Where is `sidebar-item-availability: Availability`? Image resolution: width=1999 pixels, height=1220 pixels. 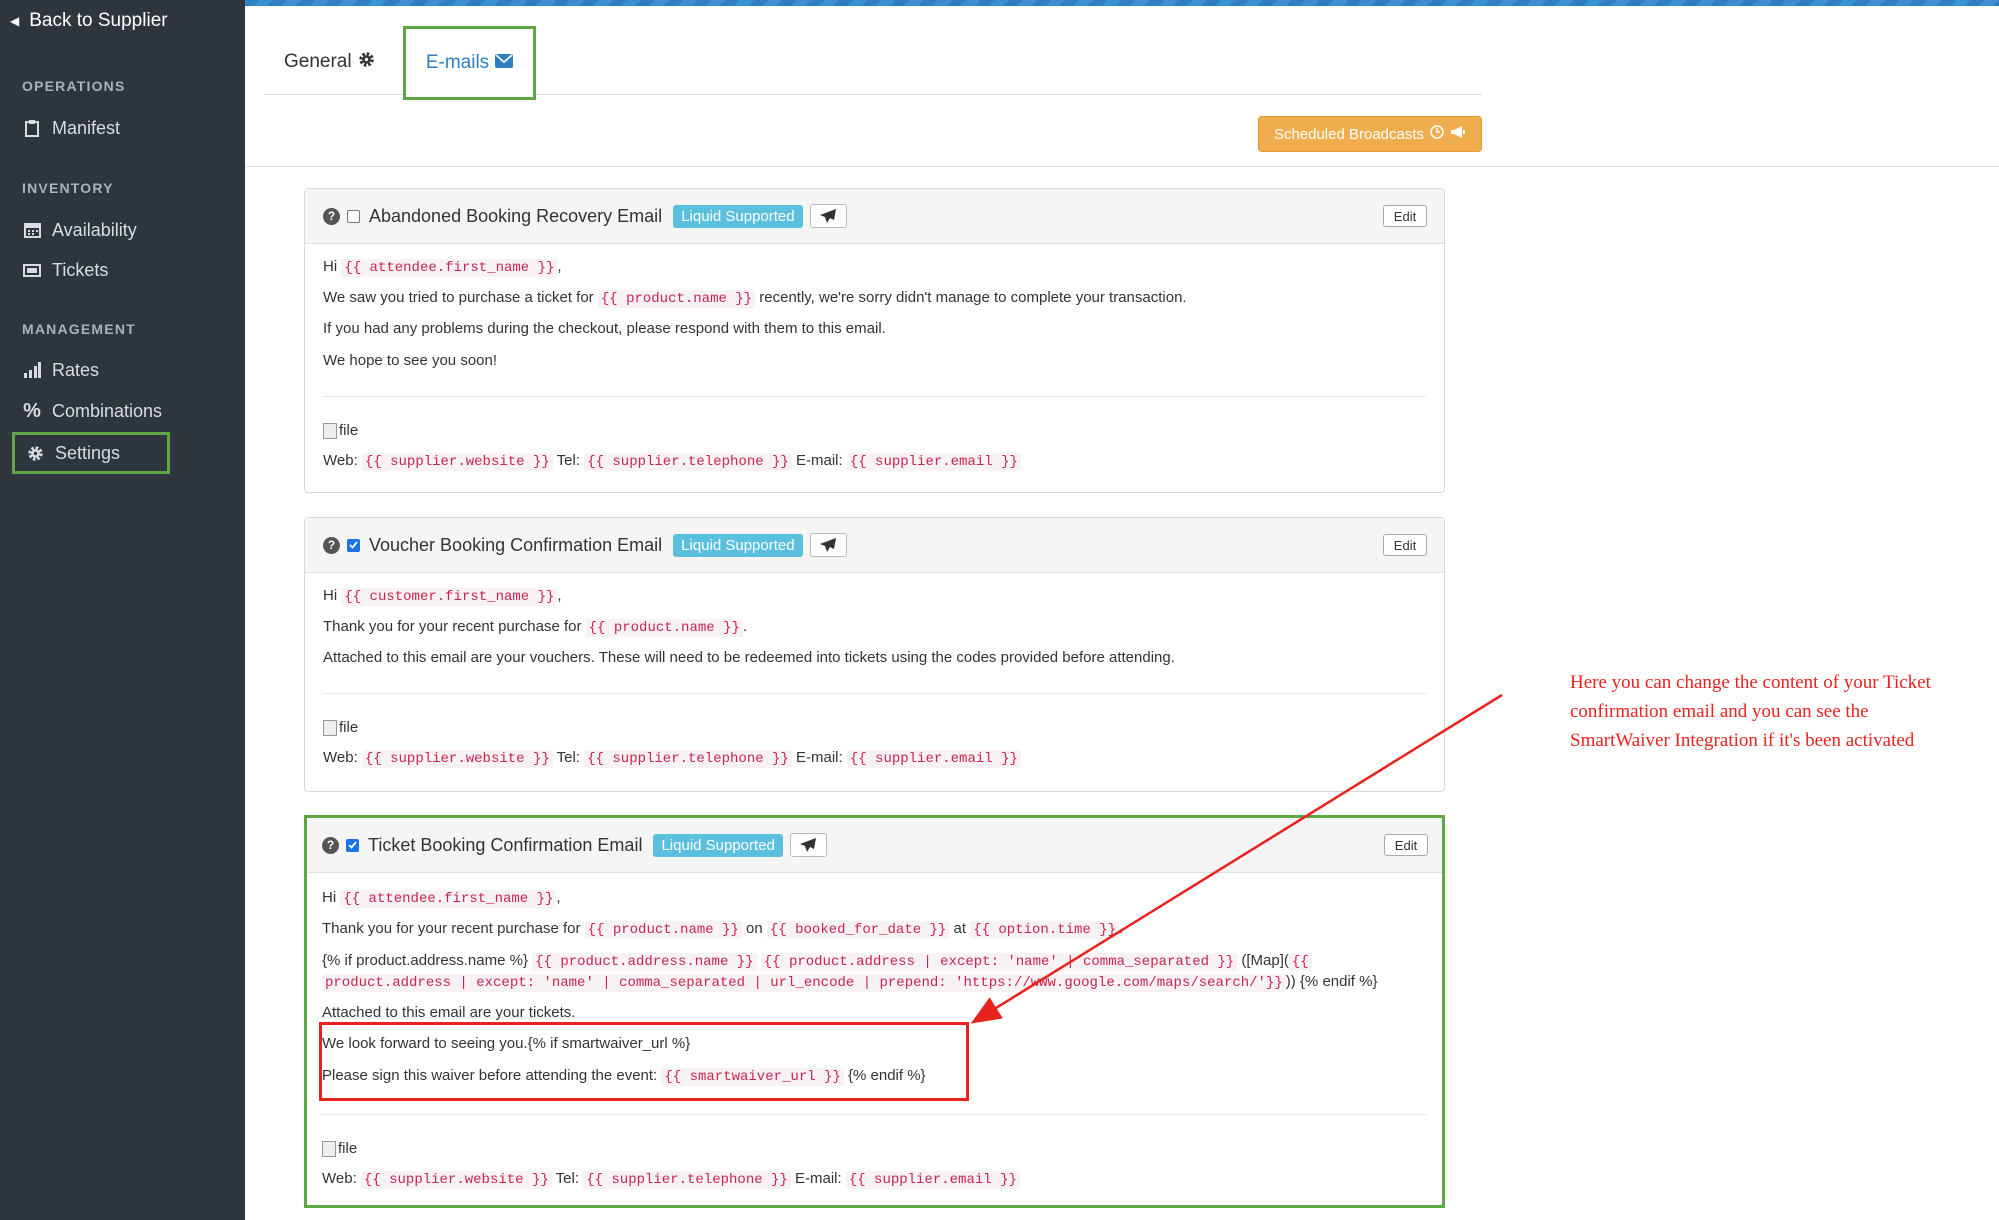 sidebar-item-availability: Availability is located at coordinates (90, 230).